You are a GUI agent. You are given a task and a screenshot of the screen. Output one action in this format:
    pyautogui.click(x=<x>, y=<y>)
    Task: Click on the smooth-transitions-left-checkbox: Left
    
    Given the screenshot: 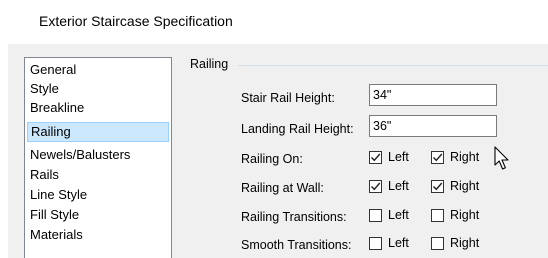 What is the action you would take?
    pyautogui.click(x=389, y=243)
    